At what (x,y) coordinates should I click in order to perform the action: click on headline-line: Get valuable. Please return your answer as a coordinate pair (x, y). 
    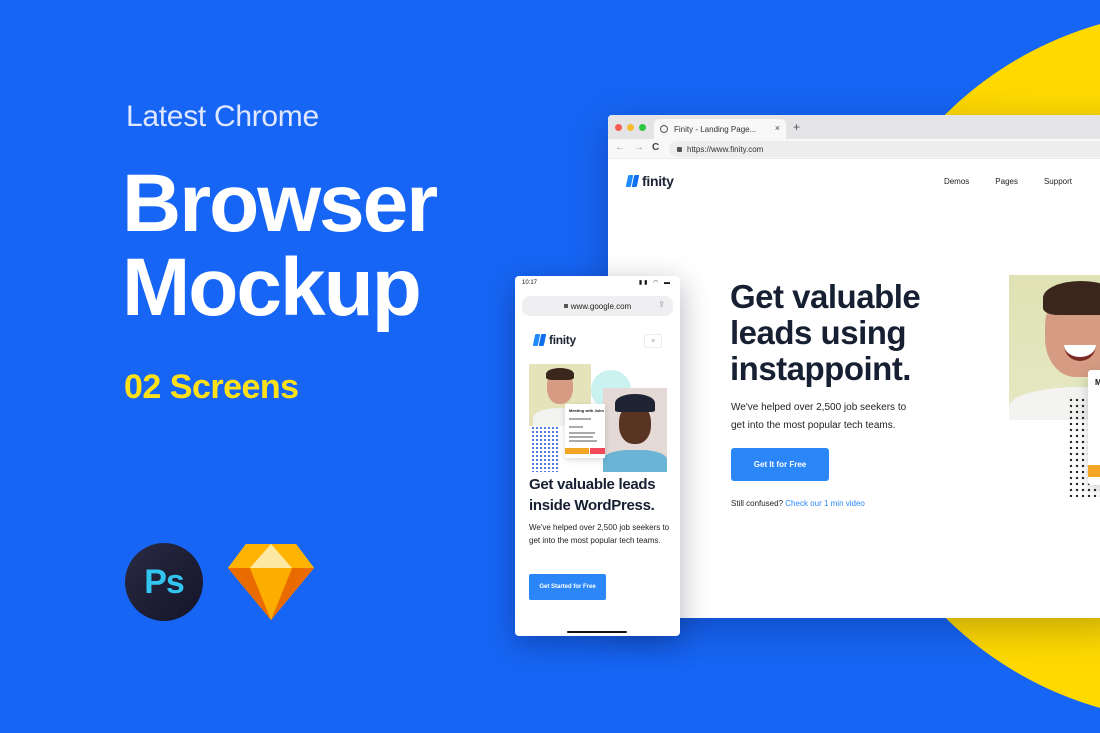
    Looking at the image, I should click on (825, 296).